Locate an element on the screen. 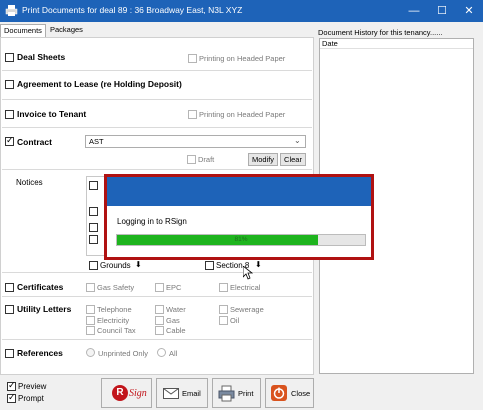  prompt-label: Prompt is located at coordinates (31, 398).